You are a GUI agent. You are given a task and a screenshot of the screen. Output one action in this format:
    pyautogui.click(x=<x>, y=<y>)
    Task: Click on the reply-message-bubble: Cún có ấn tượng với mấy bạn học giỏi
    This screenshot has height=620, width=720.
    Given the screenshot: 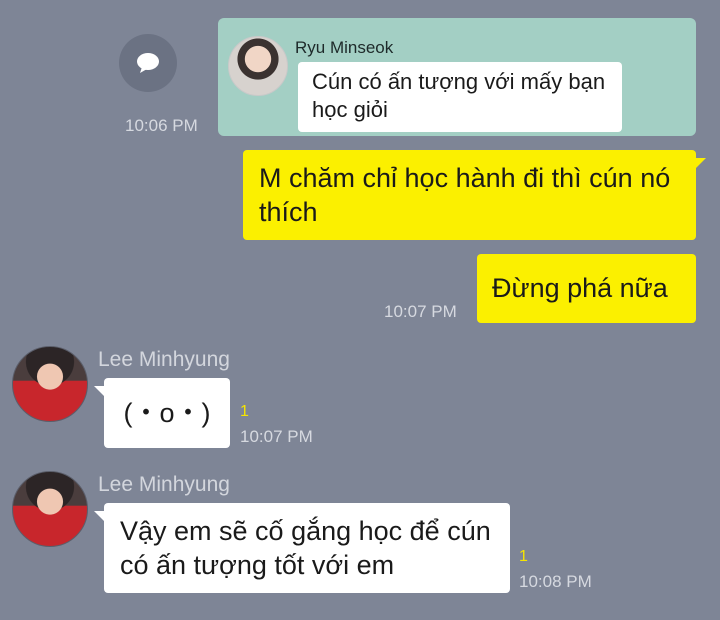 What is the action you would take?
    pyautogui.click(x=460, y=97)
    